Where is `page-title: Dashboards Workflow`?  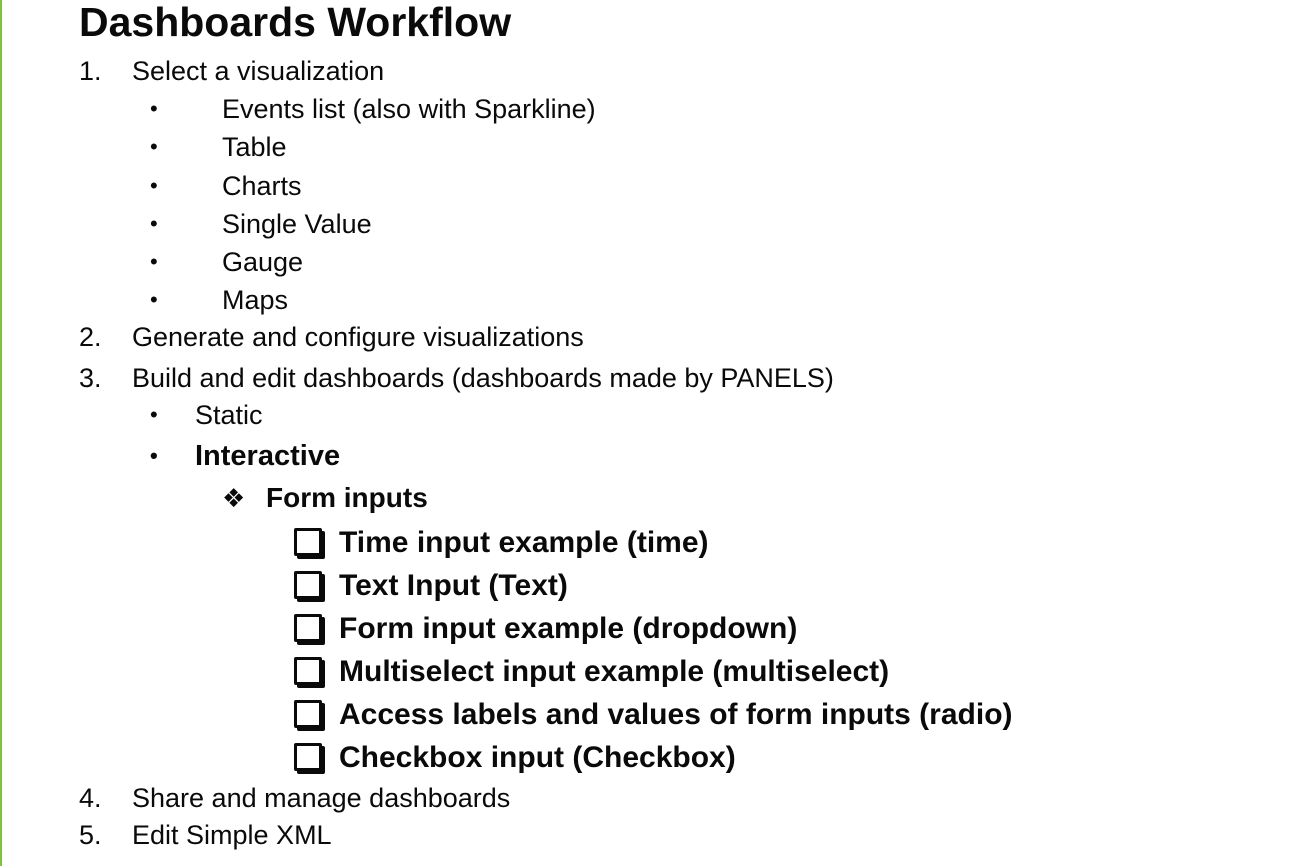
page-title: Dashboards Workflow is located at coordinates (295, 22).